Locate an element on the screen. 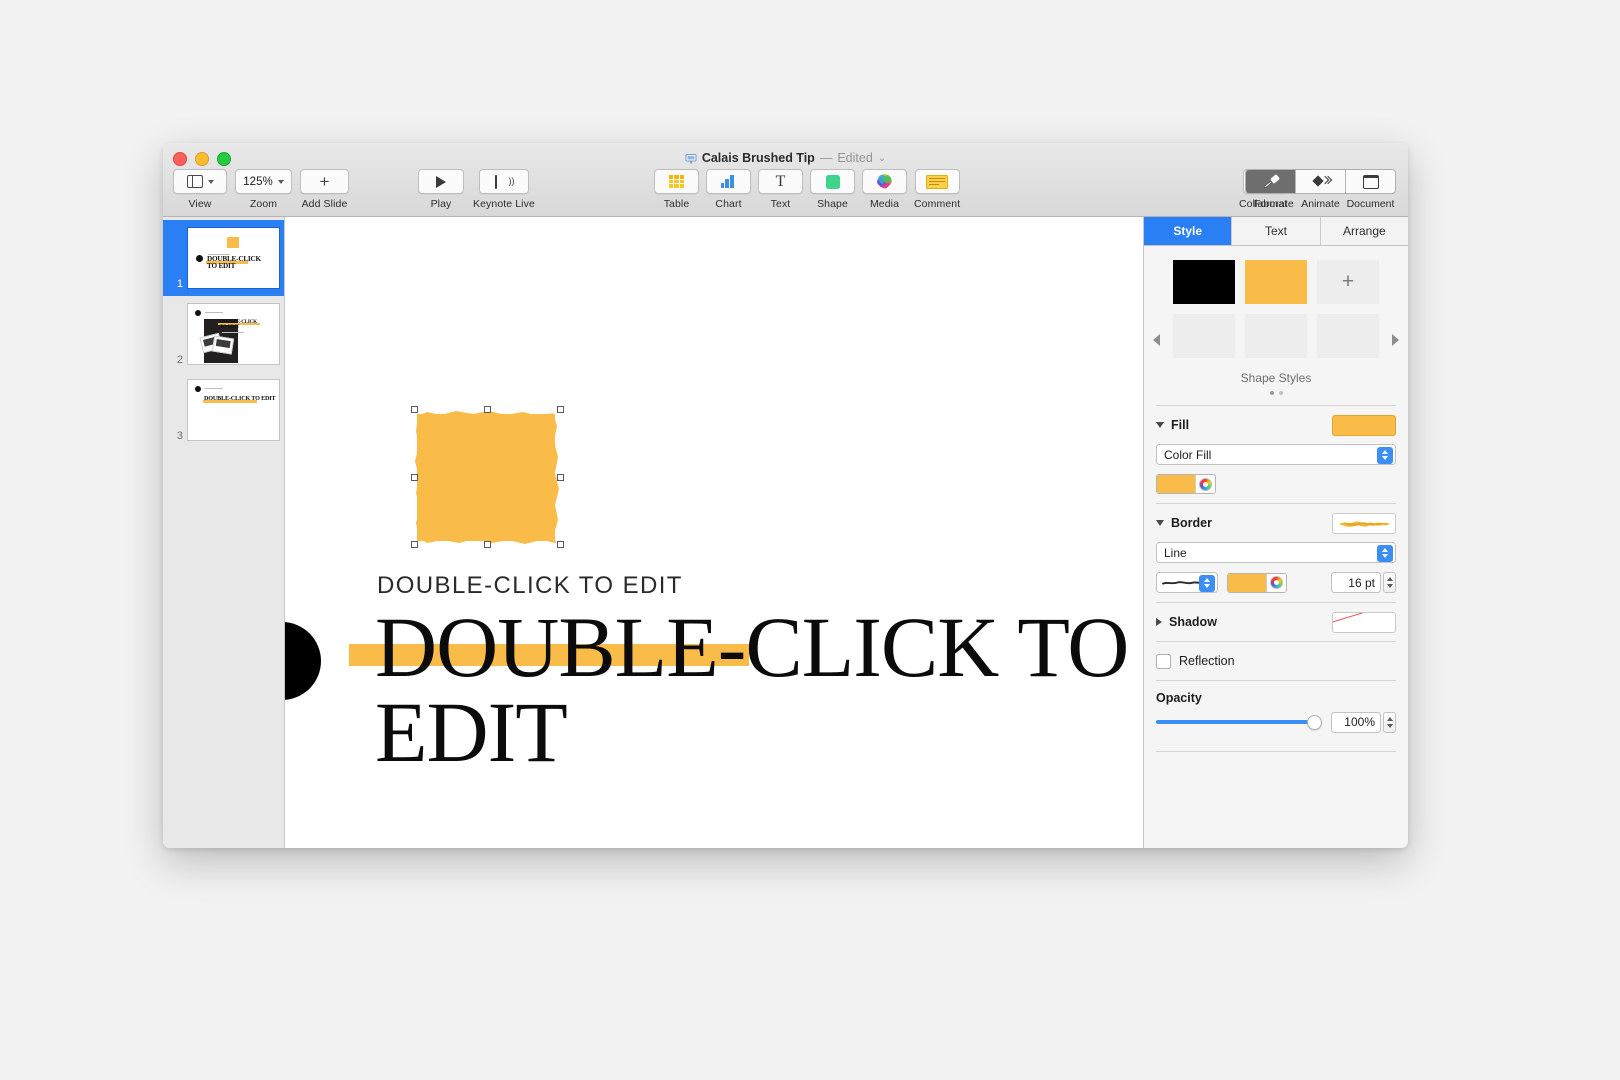 Image resolution: width=1620 pixels, height=1080 pixels. tab-text: Text is located at coordinates (1276, 231).